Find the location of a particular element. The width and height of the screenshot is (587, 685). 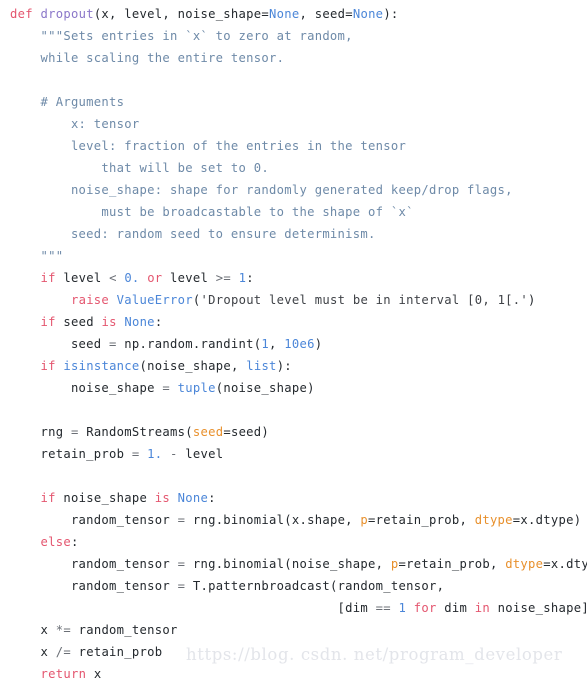

code-token-plain: (noise_shape) is located at coordinates (265, 388).